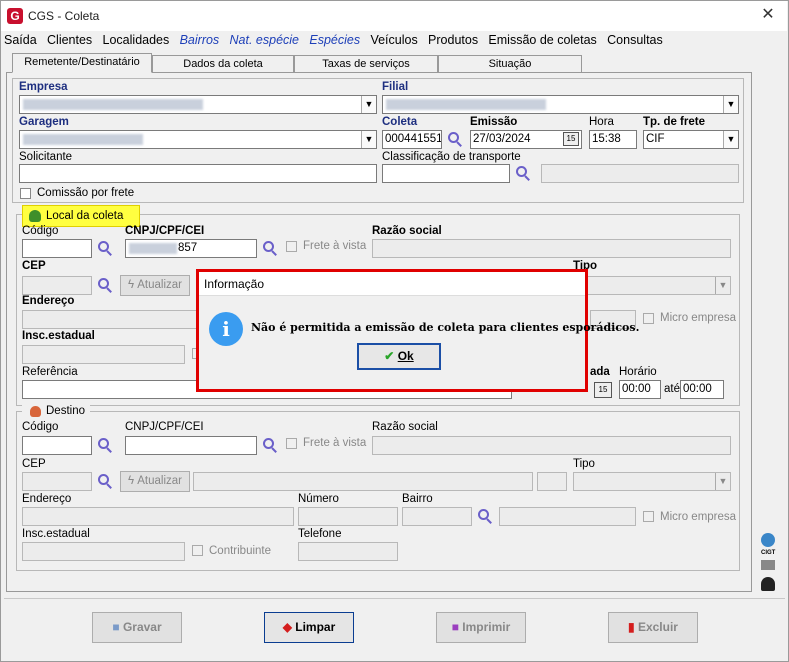 The image size is (789, 662). What do you see at coordinates (600, 372) in the screenshot?
I see `origem-chegada-label: ada` at bounding box center [600, 372].